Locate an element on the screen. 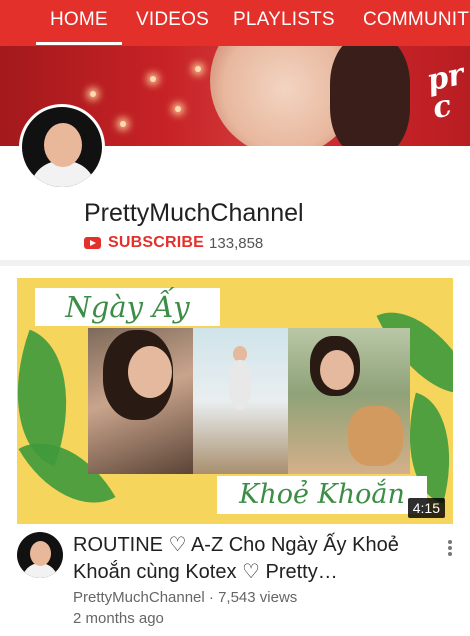 This screenshot has width=470, height=636. channel-avatar is located at coordinates (62, 147).